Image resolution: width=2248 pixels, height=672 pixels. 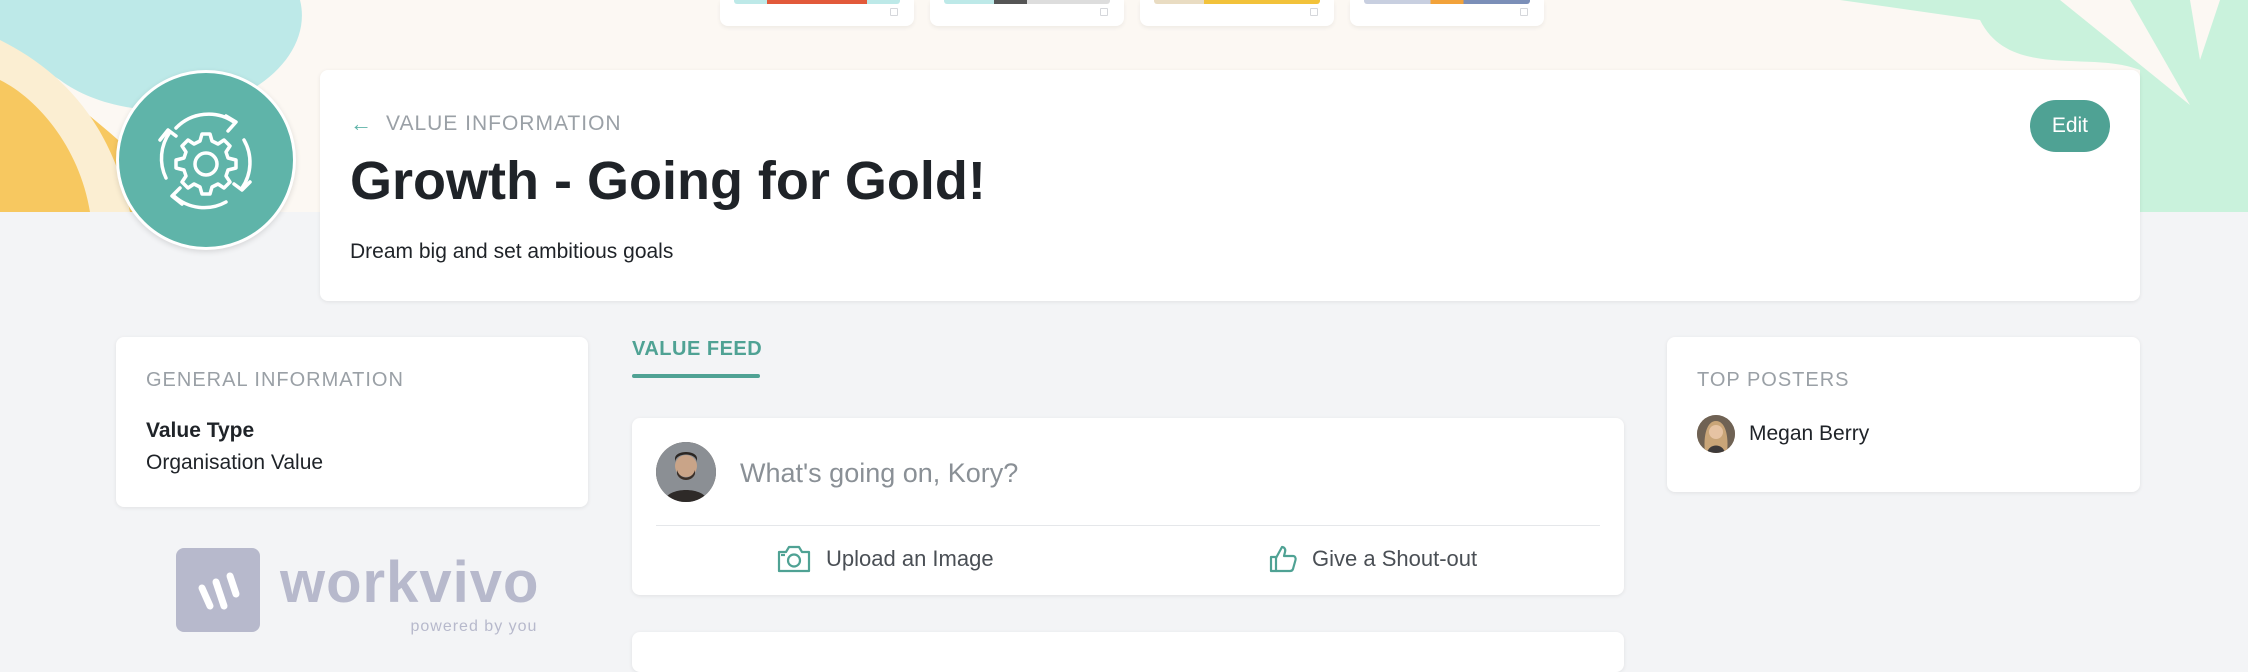 What do you see at coordinates (200, 430) in the screenshot?
I see `value-type-label: Value Type` at bounding box center [200, 430].